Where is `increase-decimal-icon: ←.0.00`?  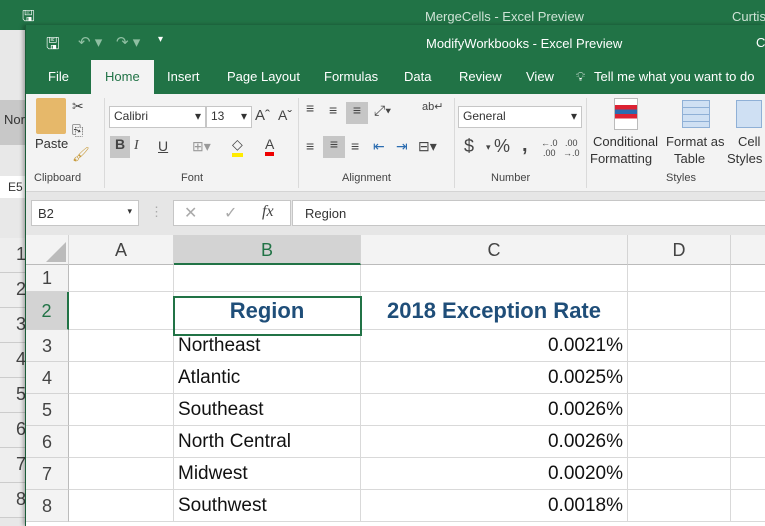
increase-decimal-icon: ←.0.00 is located at coordinates (549, 148).